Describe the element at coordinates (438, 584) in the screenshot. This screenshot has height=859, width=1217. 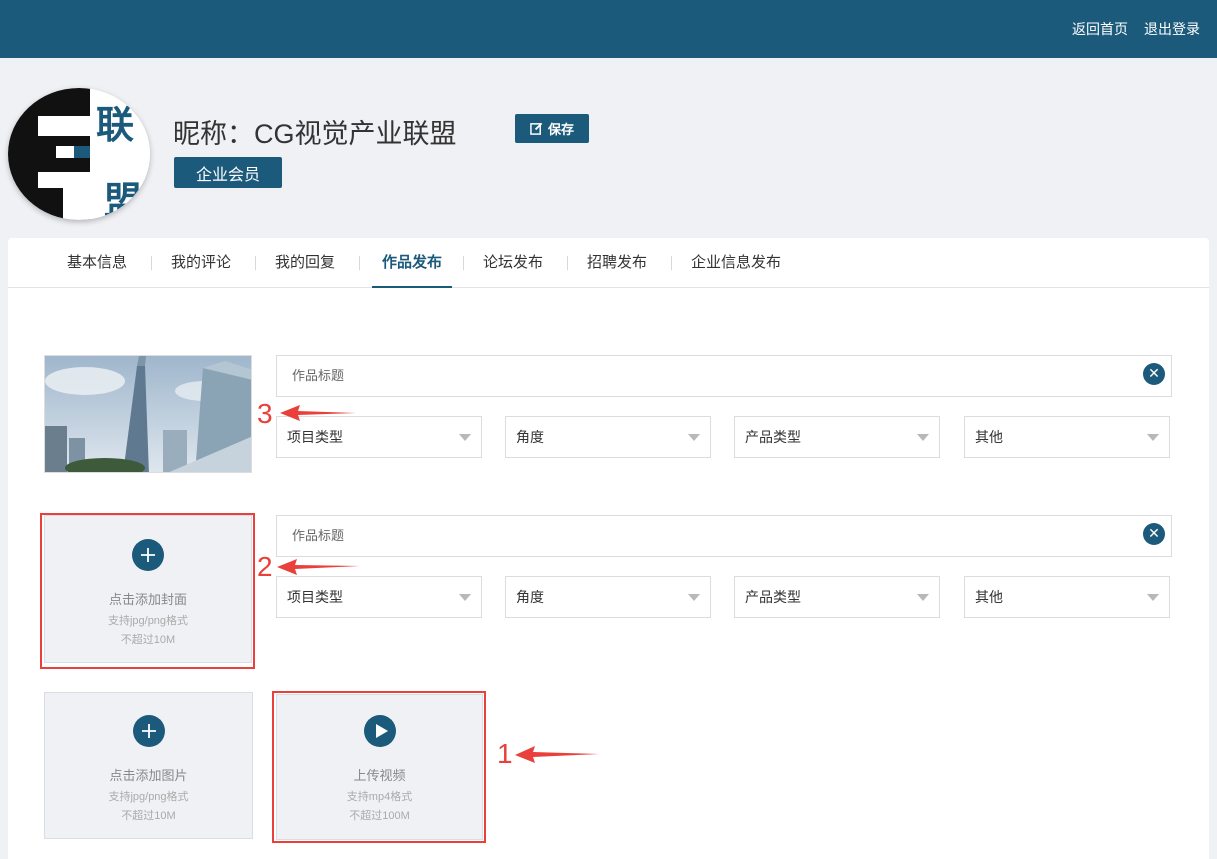
I see `annotation-arrows` at that location.